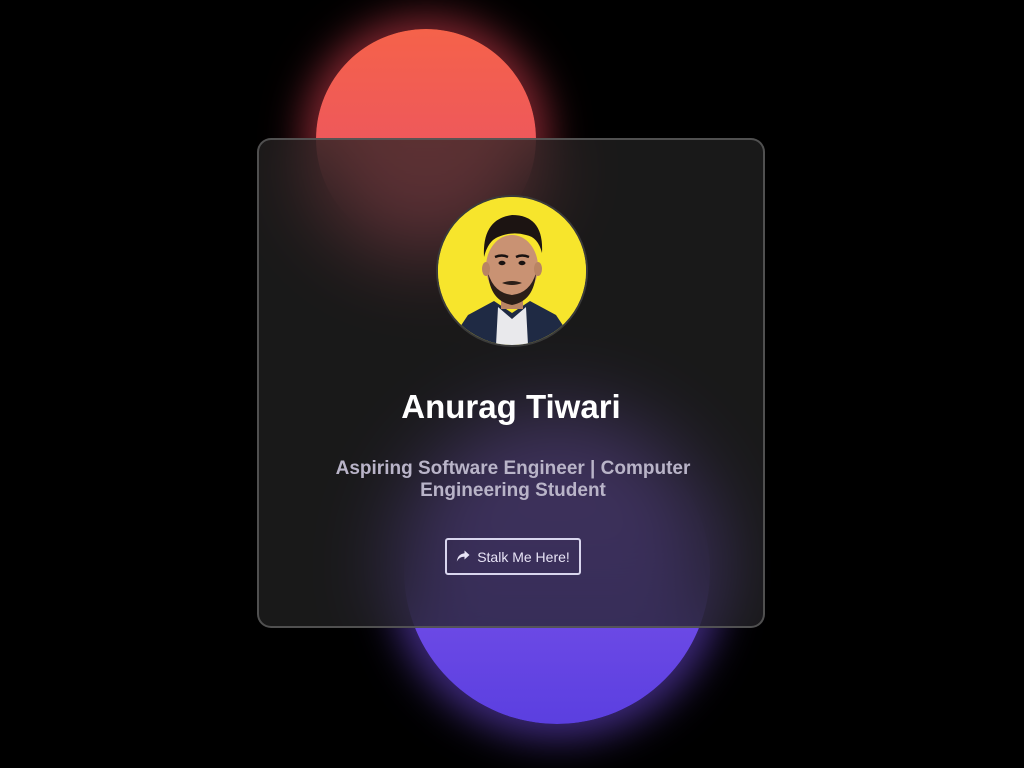 This screenshot has width=1024, height=768. I want to click on avatar, so click(512, 271).